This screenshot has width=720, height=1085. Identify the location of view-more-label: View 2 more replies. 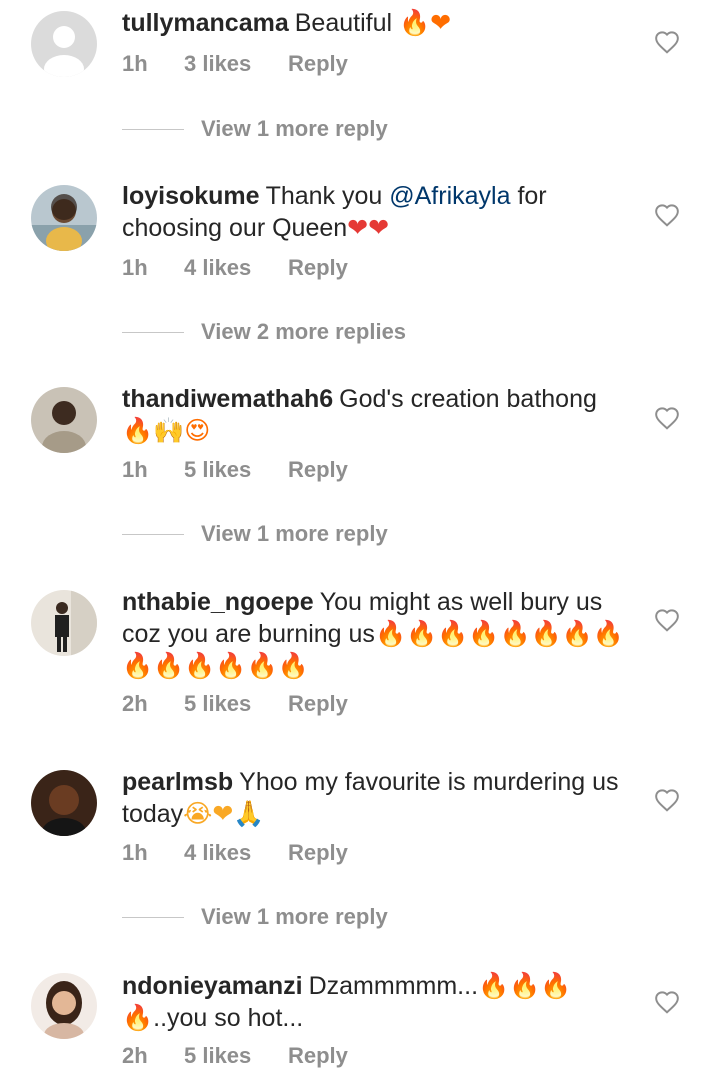
(304, 331).